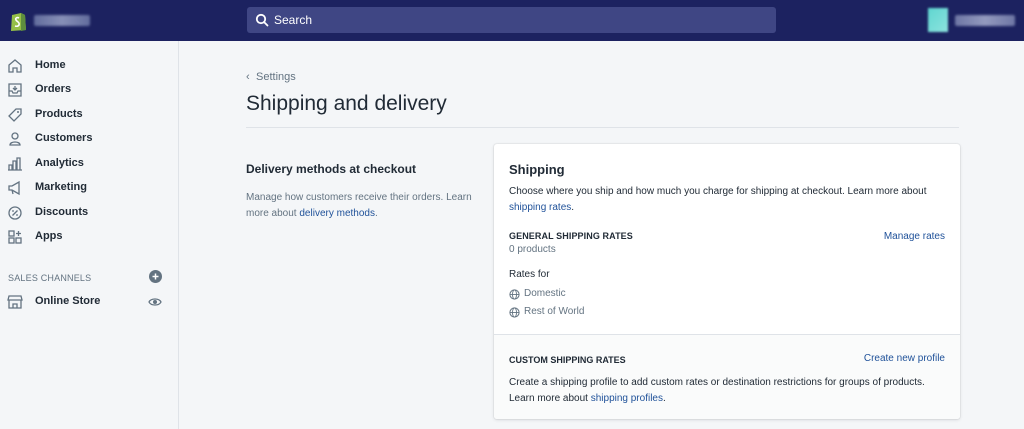 This screenshot has height=429, width=1024. What do you see at coordinates (89, 164) in the screenshot?
I see `sidebar-item-analytics: Analytics` at bounding box center [89, 164].